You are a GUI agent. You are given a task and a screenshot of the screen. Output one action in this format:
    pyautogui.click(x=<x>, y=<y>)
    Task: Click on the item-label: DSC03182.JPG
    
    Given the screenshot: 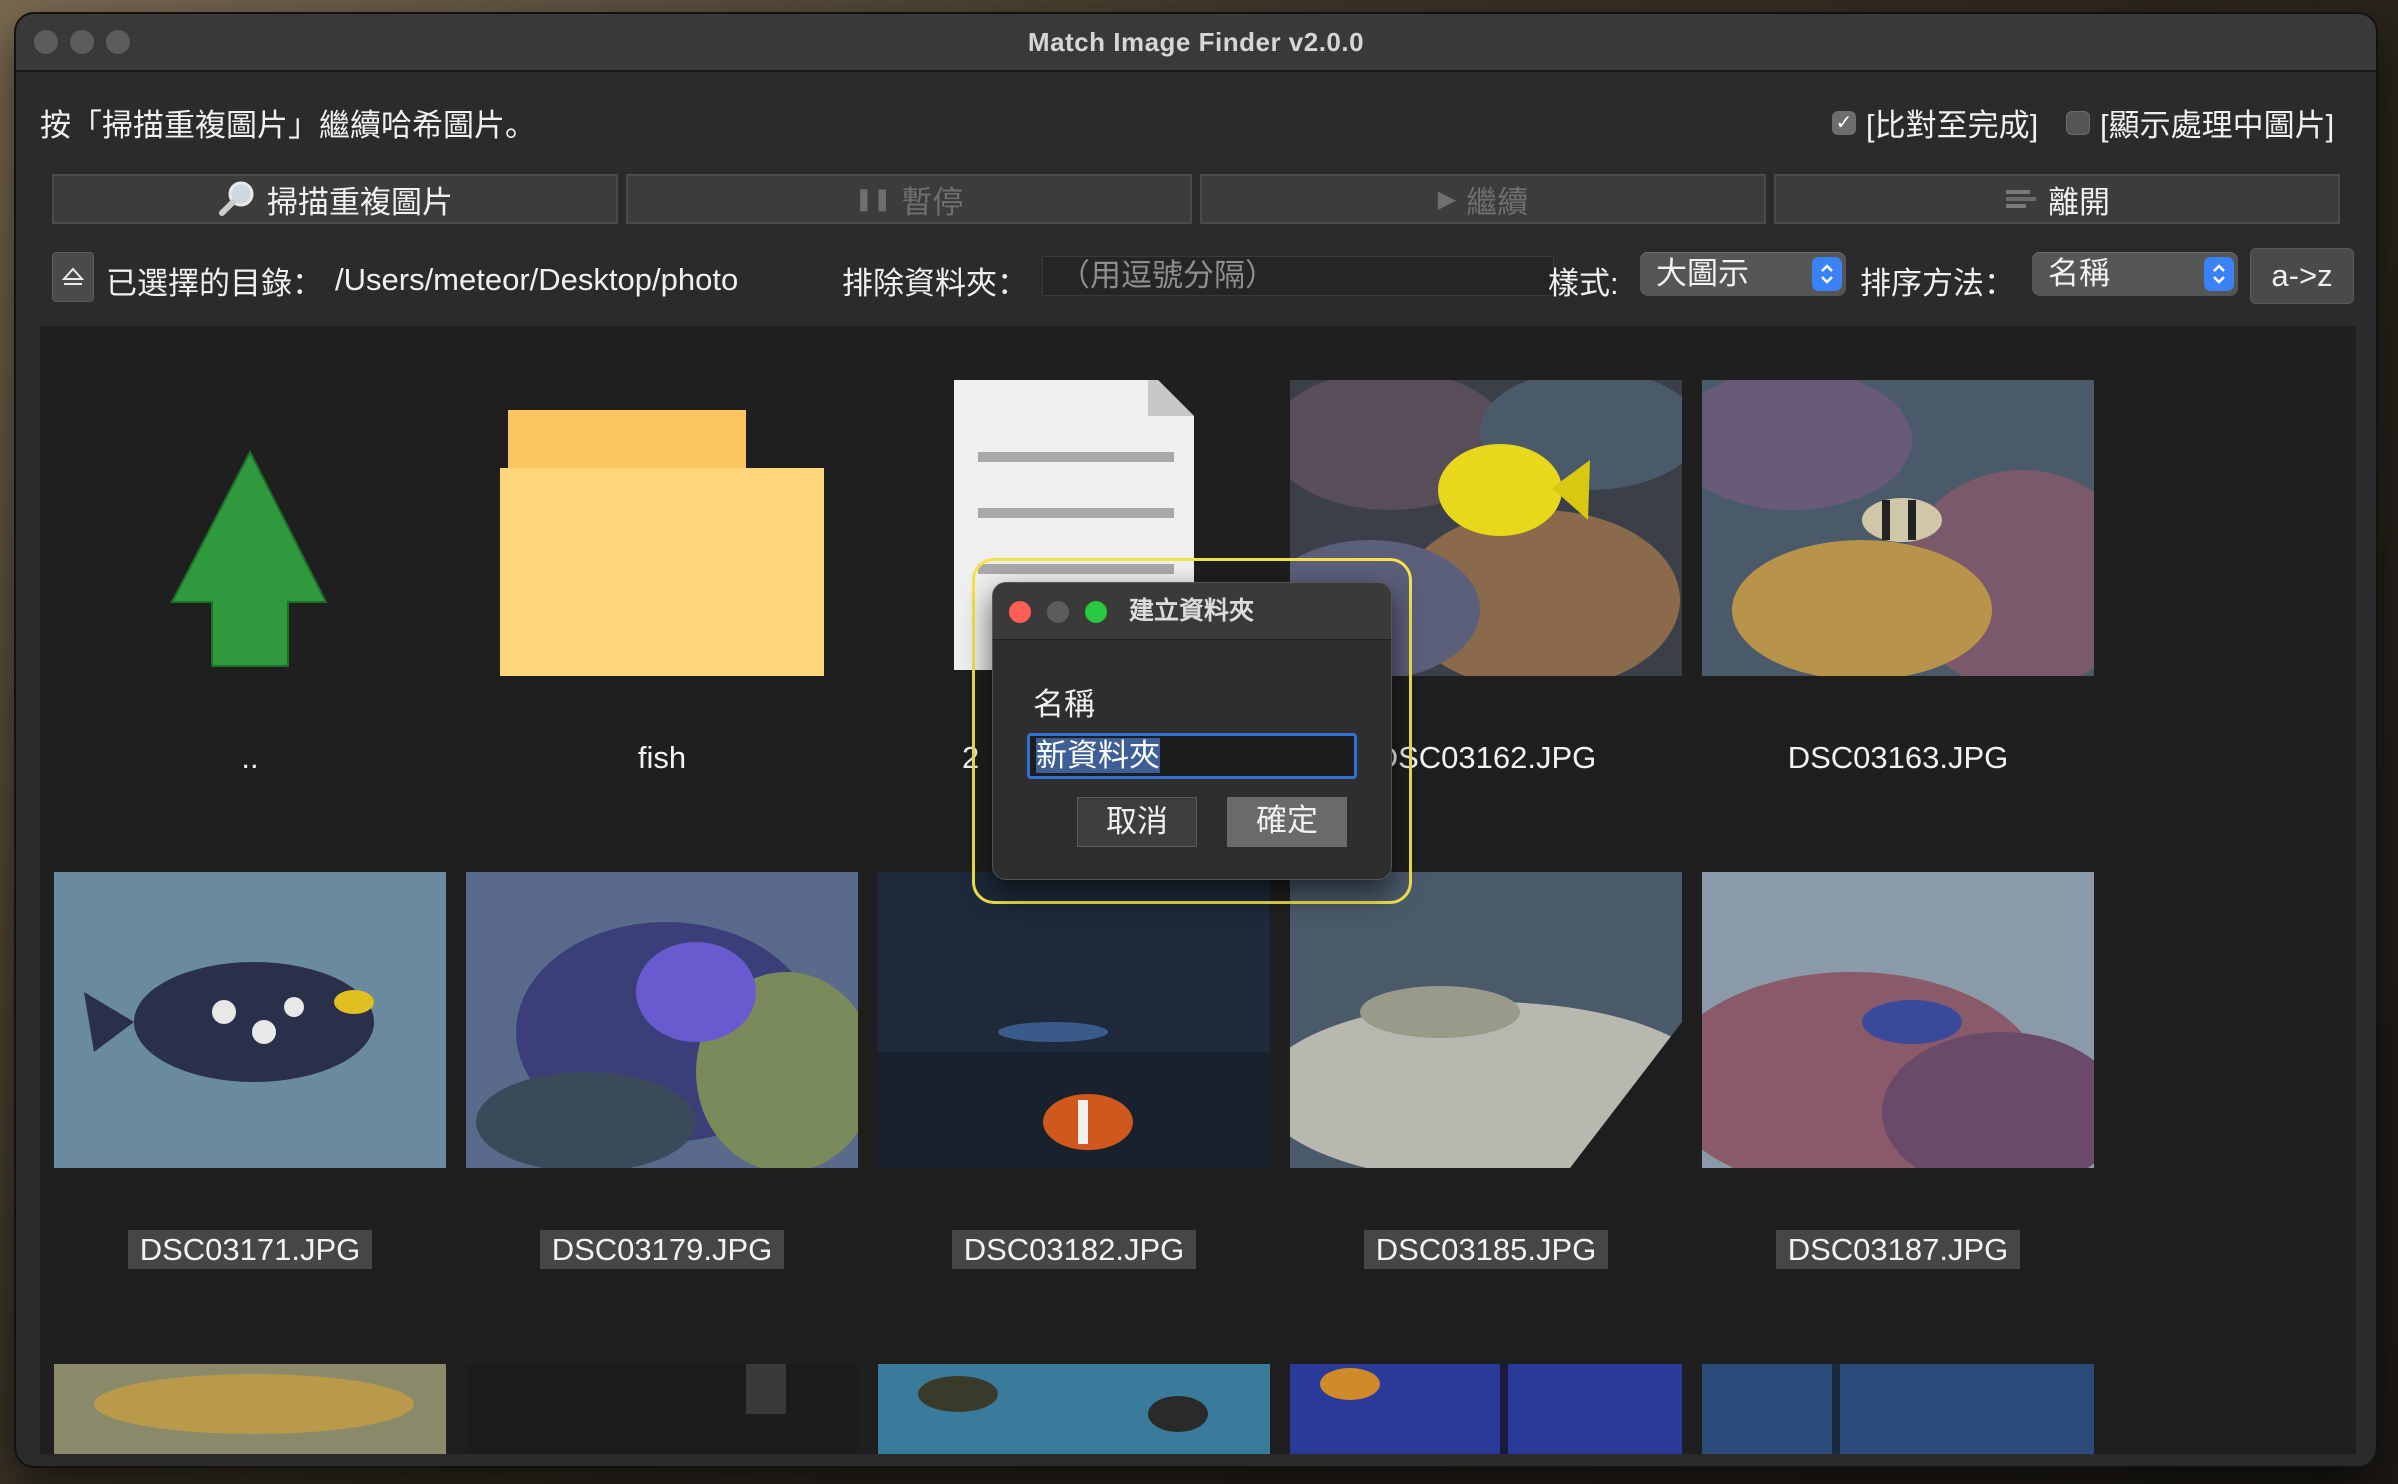 What is the action you would take?
    pyautogui.click(x=1074, y=1249)
    